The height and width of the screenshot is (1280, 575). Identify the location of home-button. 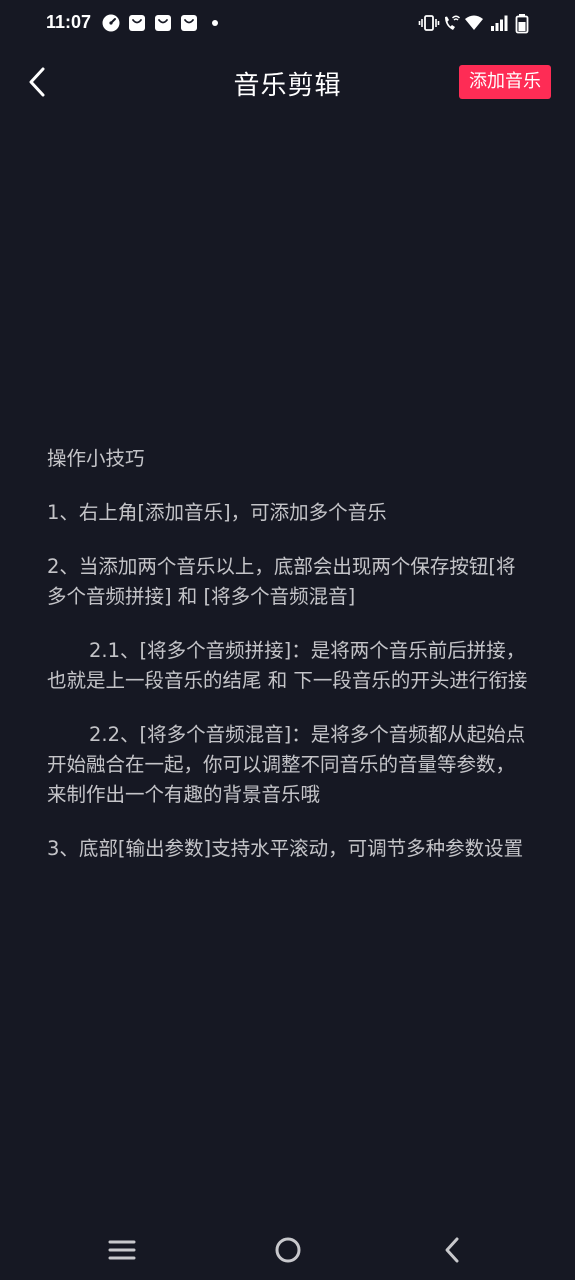
(288, 1250).